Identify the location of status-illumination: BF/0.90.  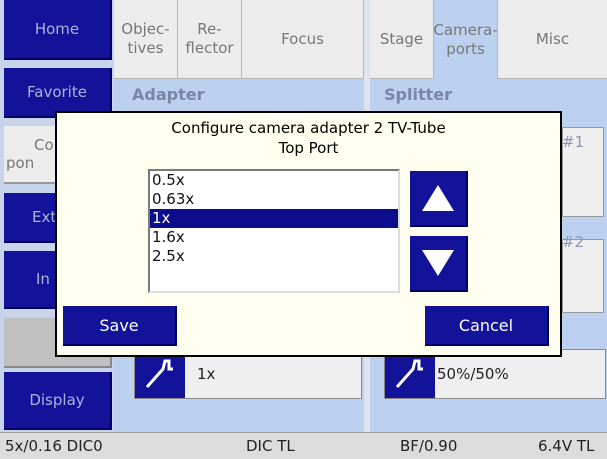
(429, 446).